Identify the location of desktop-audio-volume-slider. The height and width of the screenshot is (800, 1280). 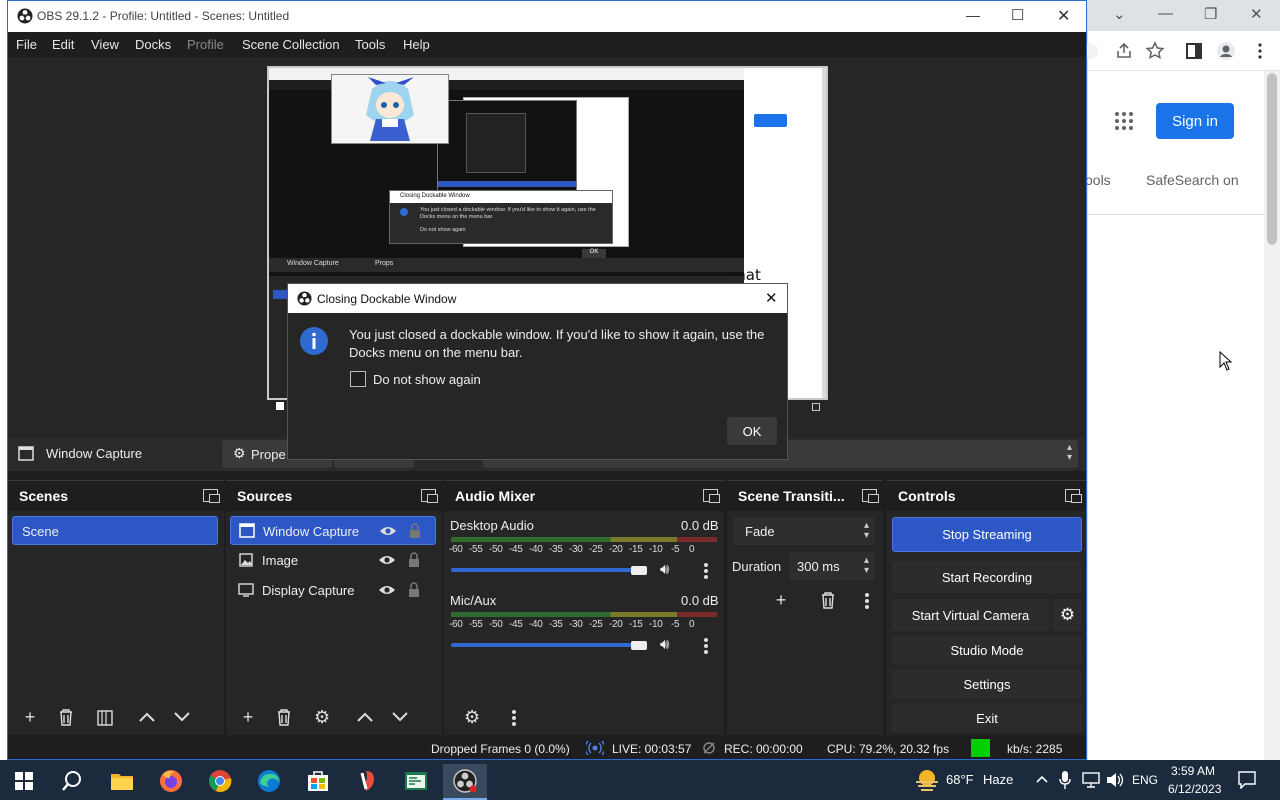
(546, 570).